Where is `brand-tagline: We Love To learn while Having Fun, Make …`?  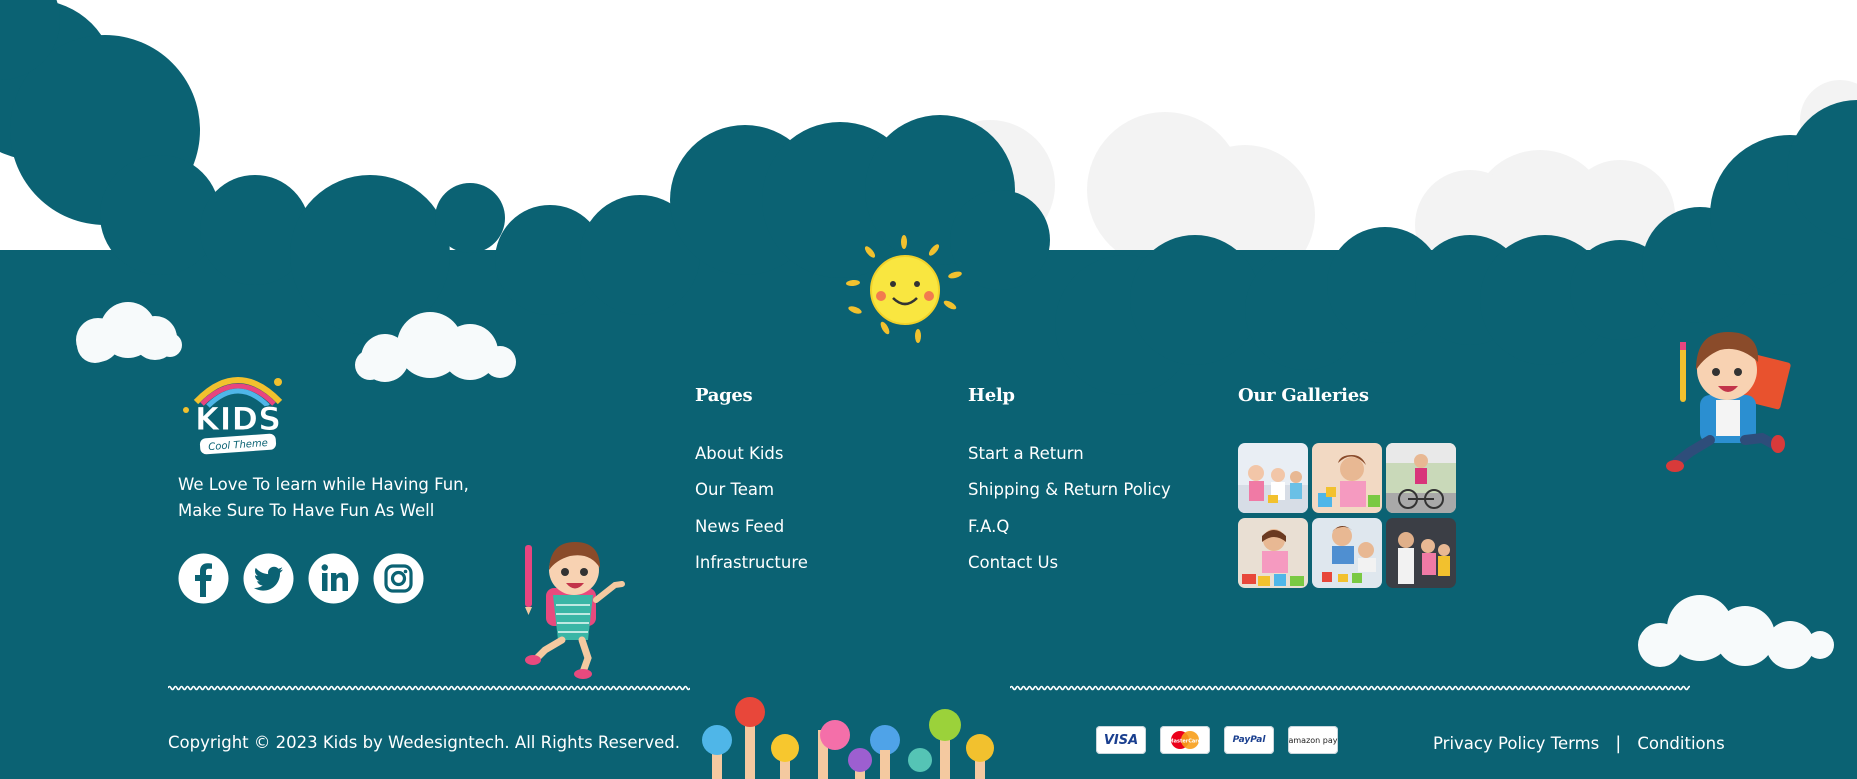
brand-tagline: We Love To learn while Having Fun, Make … is located at coordinates (328, 498).